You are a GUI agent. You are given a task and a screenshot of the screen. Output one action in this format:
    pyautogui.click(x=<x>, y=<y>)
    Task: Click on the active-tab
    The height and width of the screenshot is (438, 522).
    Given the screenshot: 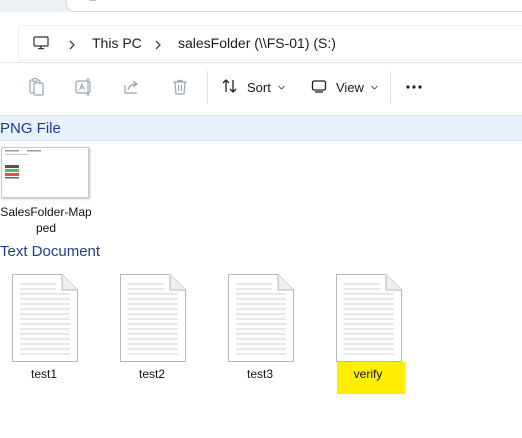 What is the action you would take?
    pyautogui.click(x=294, y=6)
    